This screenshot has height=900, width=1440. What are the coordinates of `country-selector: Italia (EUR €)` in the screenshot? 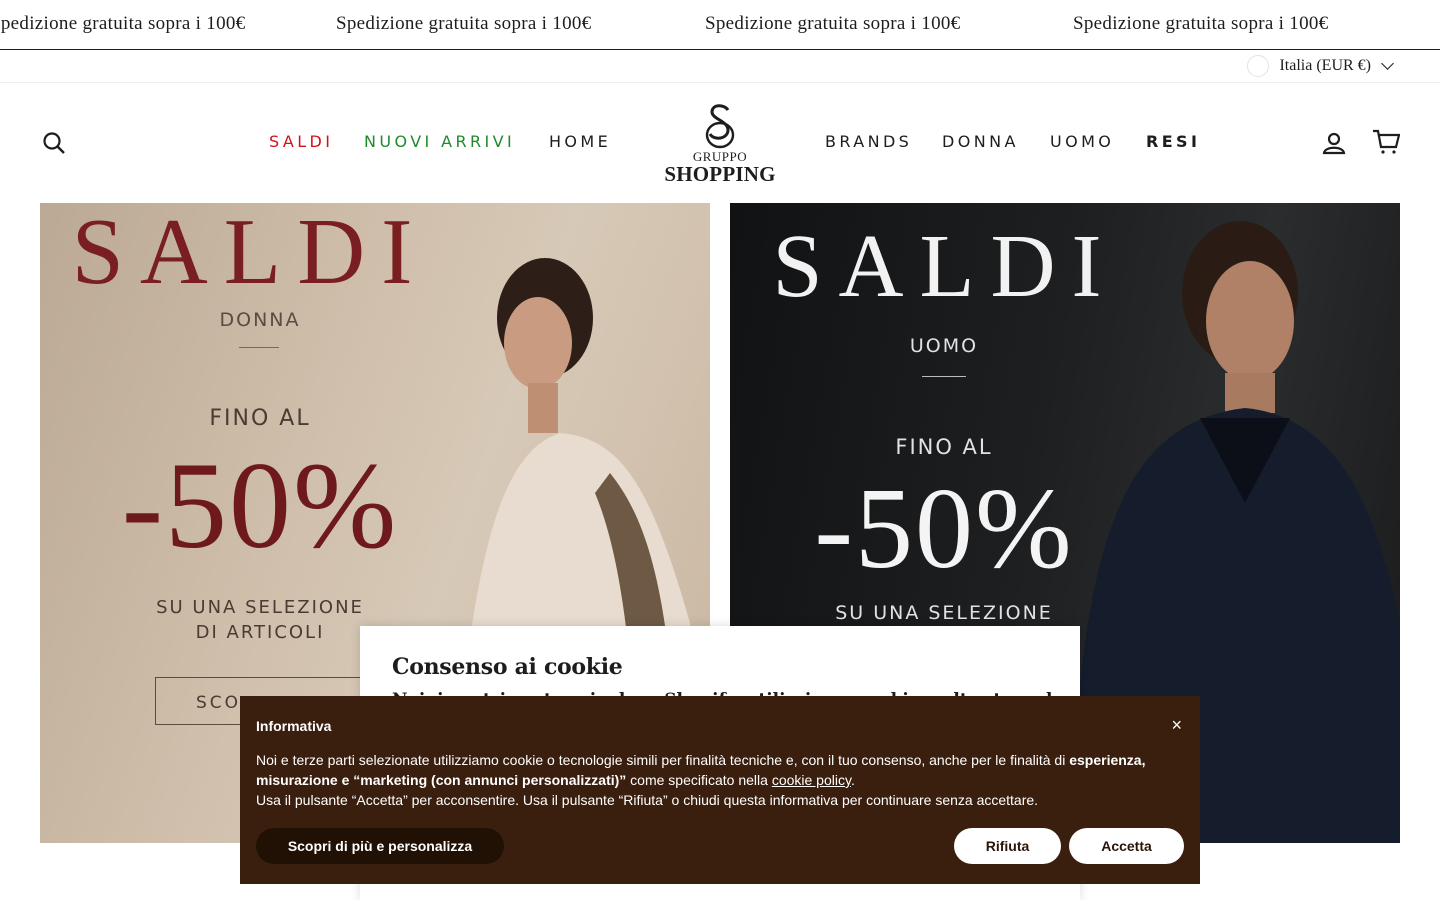 It's located at (1320, 66).